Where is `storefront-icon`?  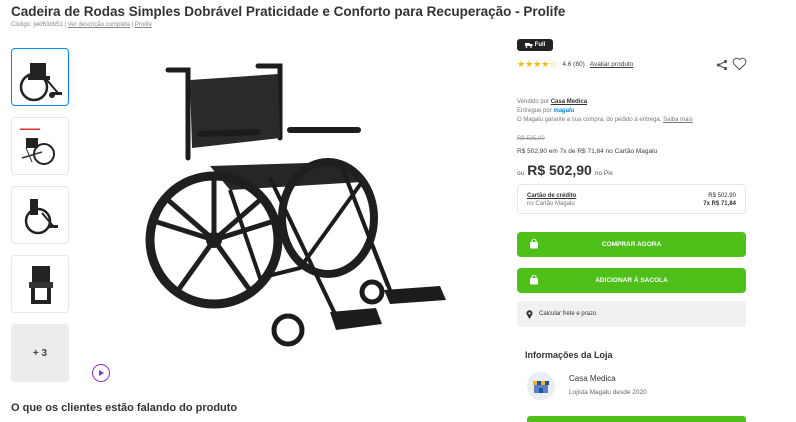
storefront-icon is located at coordinates (541, 387).